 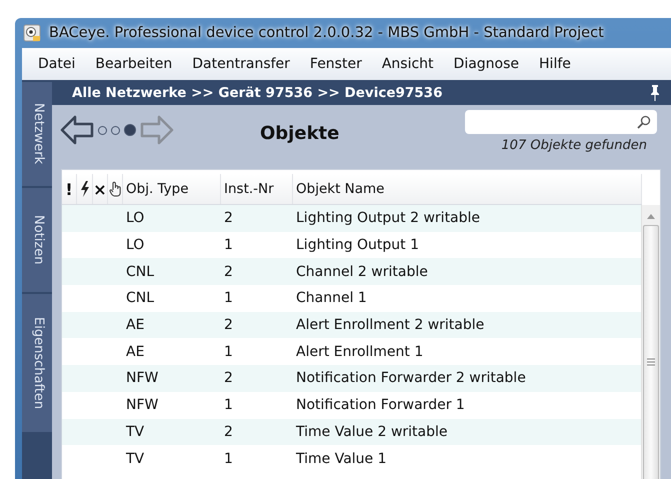 What do you see at coordinates (388, 218) in the screenshot?
I see `table-cell-text: Lighting Output 2 writable` at bounding box center [388, 218].